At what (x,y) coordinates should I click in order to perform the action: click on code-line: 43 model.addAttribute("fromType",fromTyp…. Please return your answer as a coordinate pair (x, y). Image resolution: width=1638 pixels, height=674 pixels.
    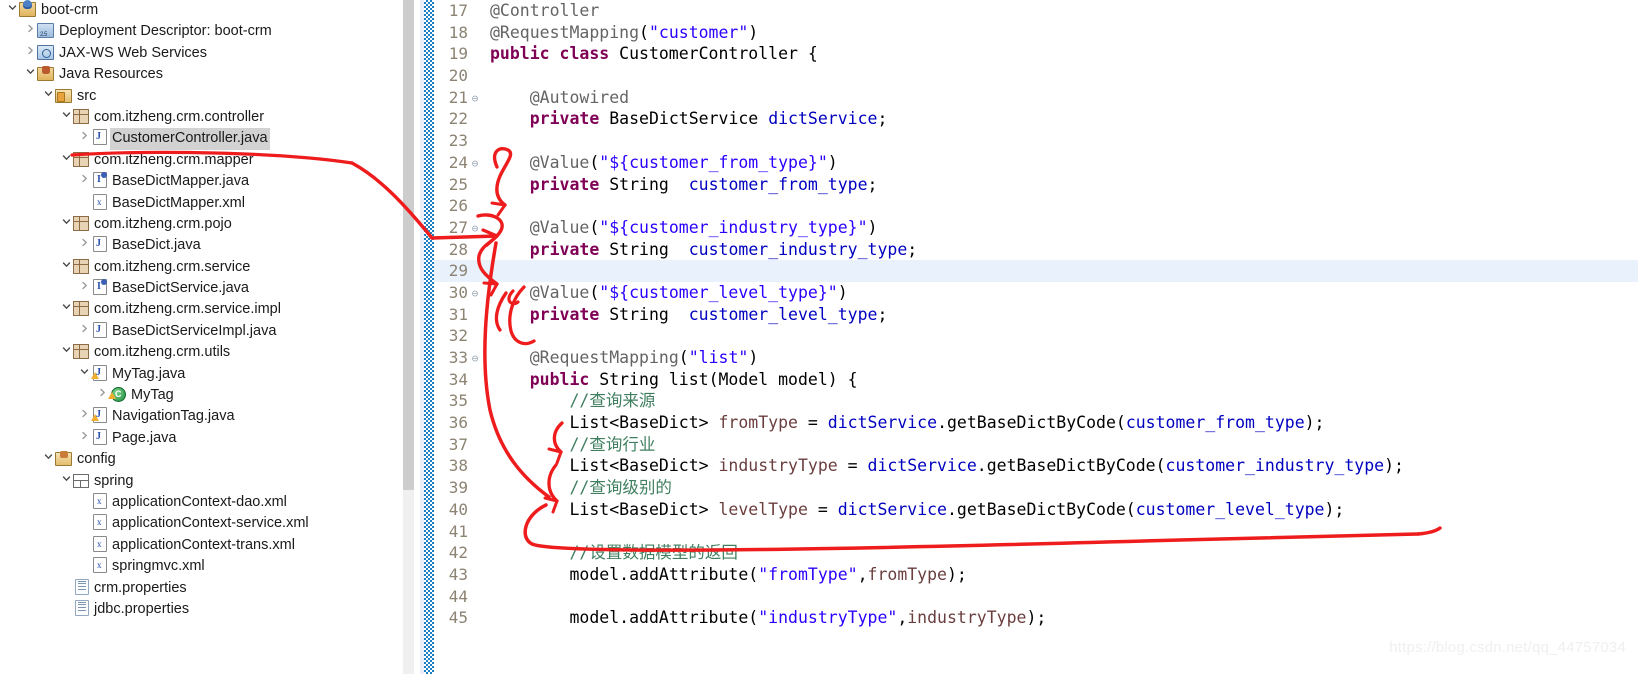
    Looking at the image, I should click on (1036, 575).